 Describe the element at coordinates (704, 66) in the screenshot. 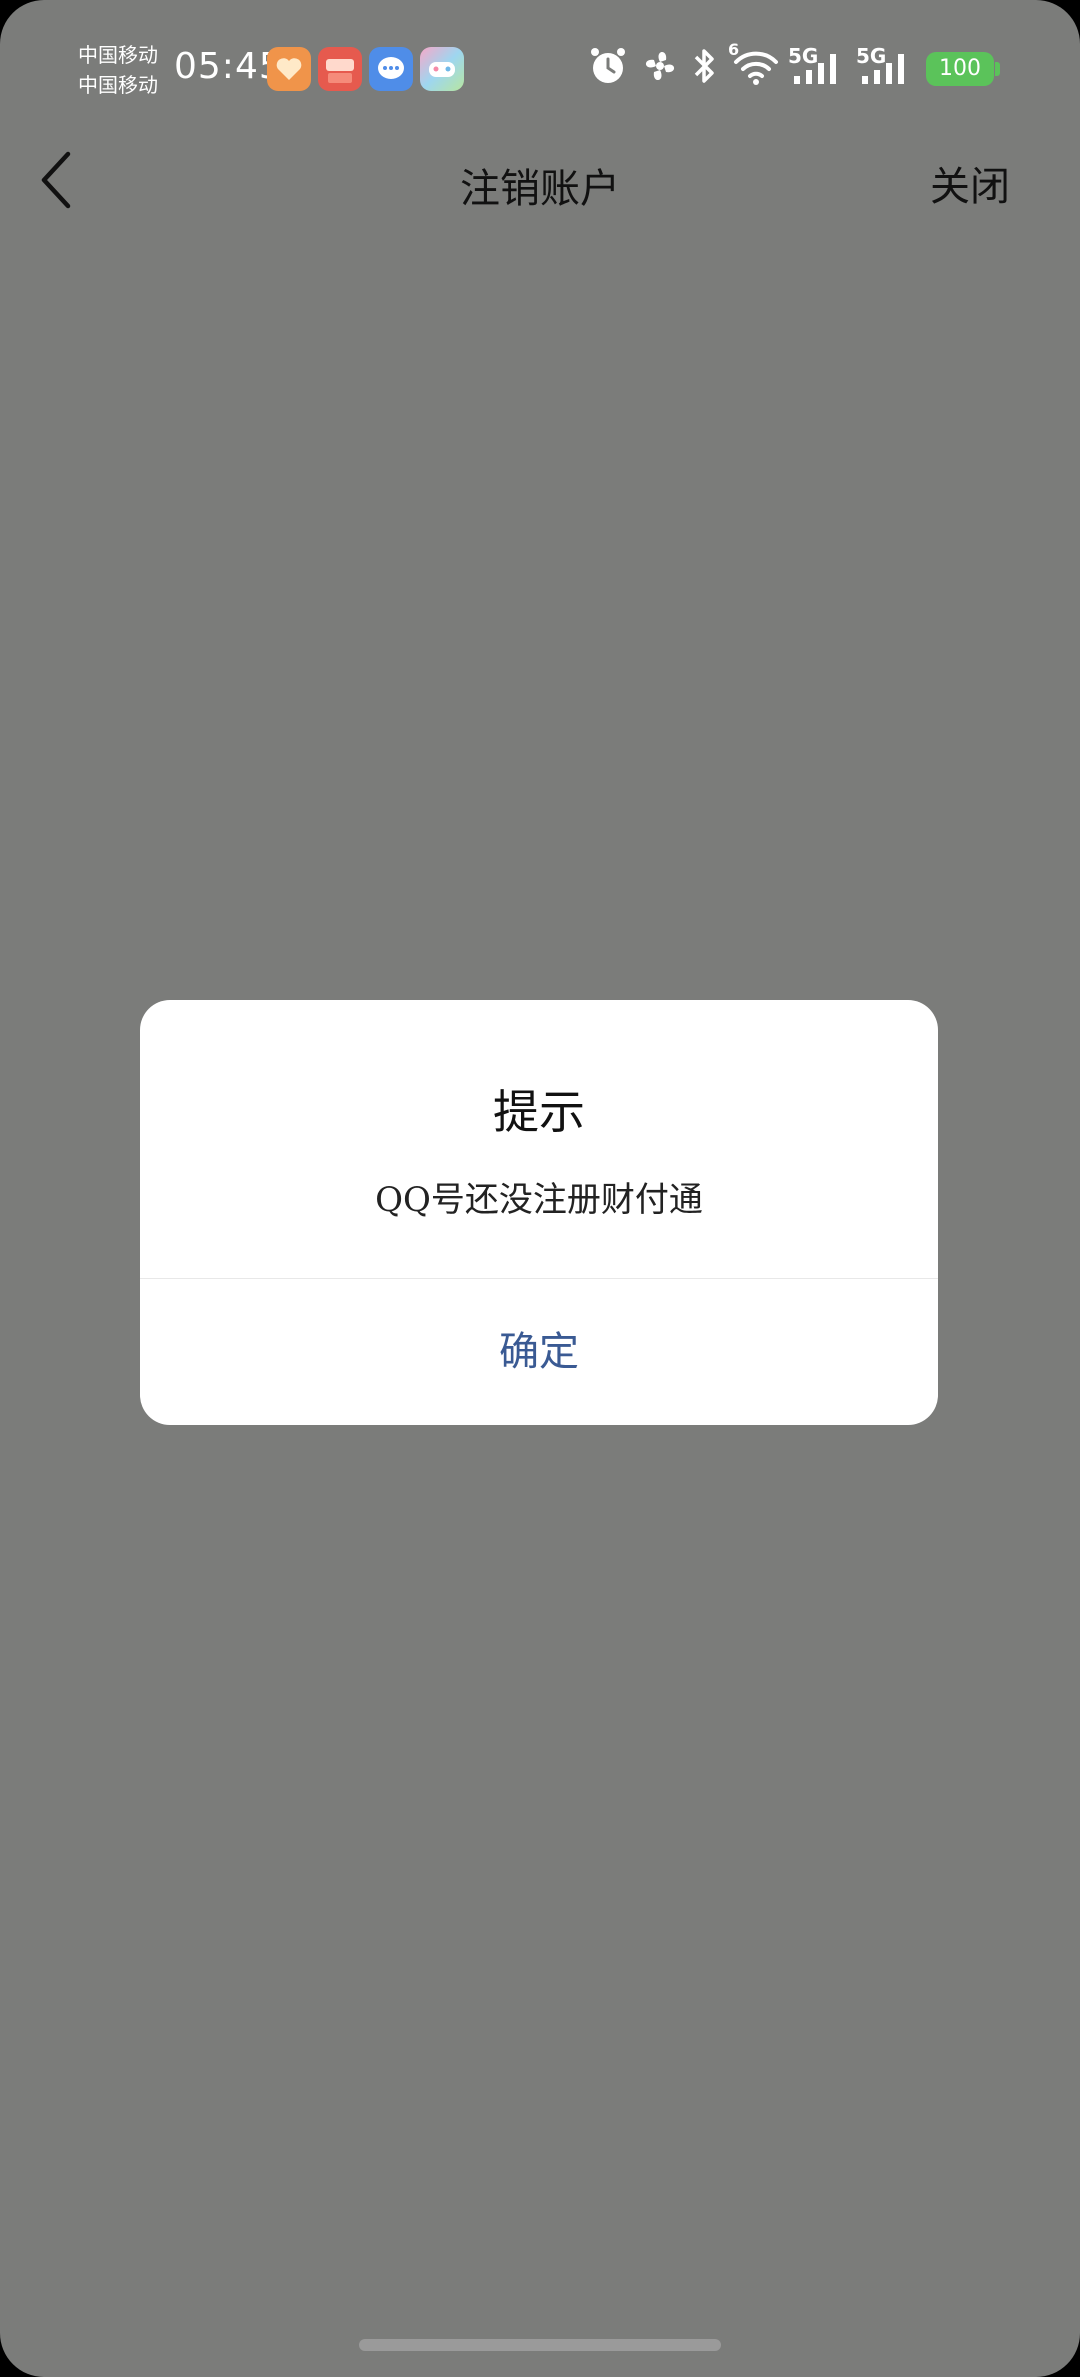

I see `bluetooth-icon` at that location.